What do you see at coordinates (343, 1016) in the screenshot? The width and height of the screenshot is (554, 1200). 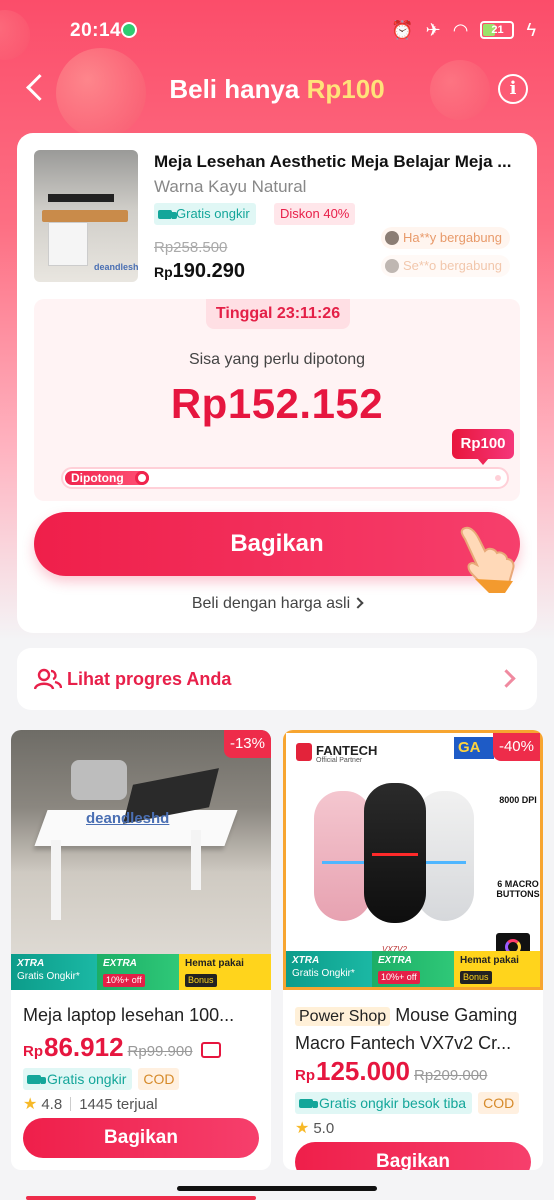 I see `power-shop-tag: Power Shop` at bounding box center [343, 1016].